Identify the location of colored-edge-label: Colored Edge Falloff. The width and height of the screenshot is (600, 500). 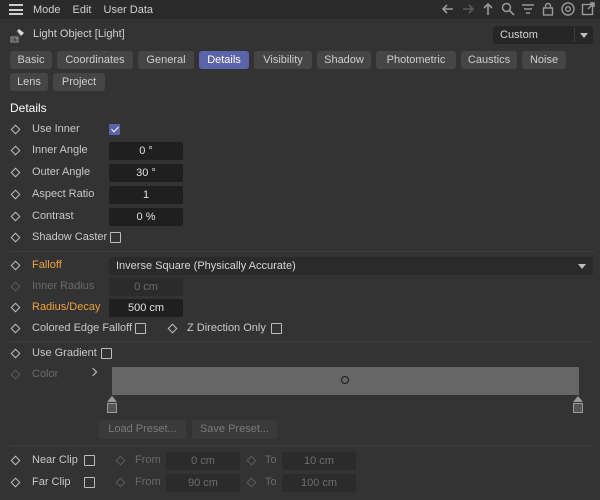
(82, 328).